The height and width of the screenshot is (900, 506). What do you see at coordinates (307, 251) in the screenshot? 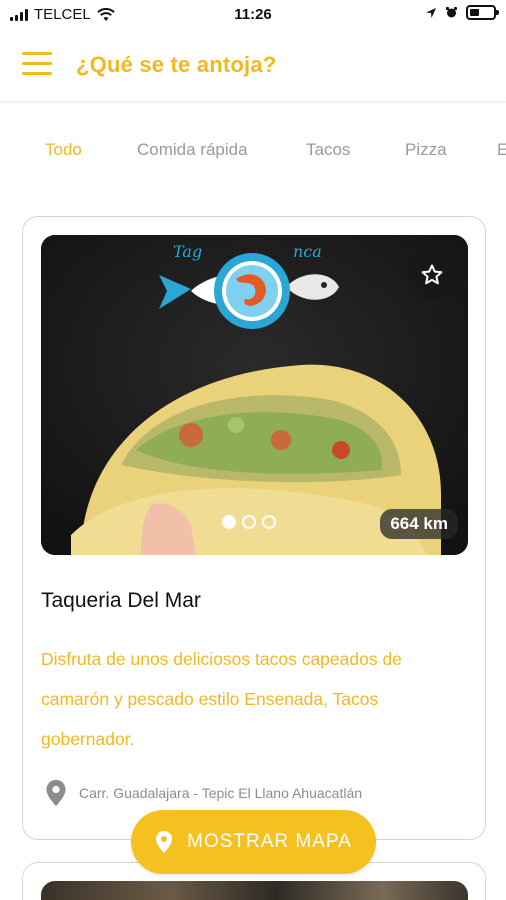
I see `svg-text: nca` at bounding box center [307, 251].